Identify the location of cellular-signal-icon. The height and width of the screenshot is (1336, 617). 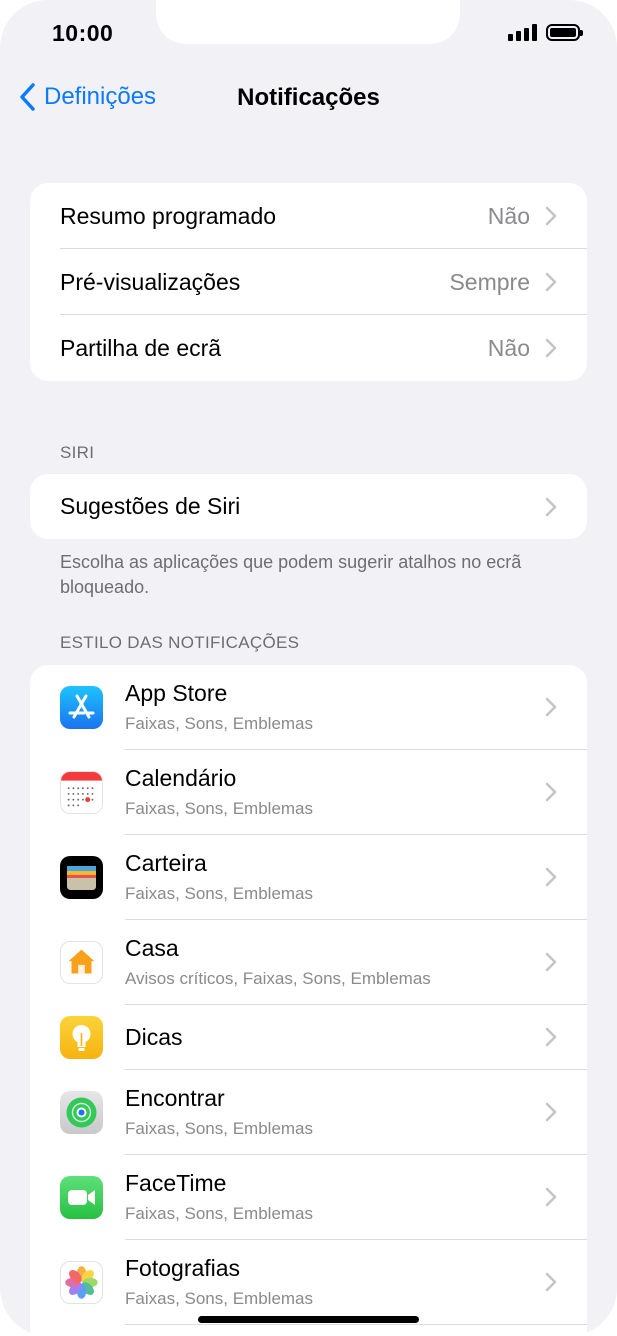
(522, 32).